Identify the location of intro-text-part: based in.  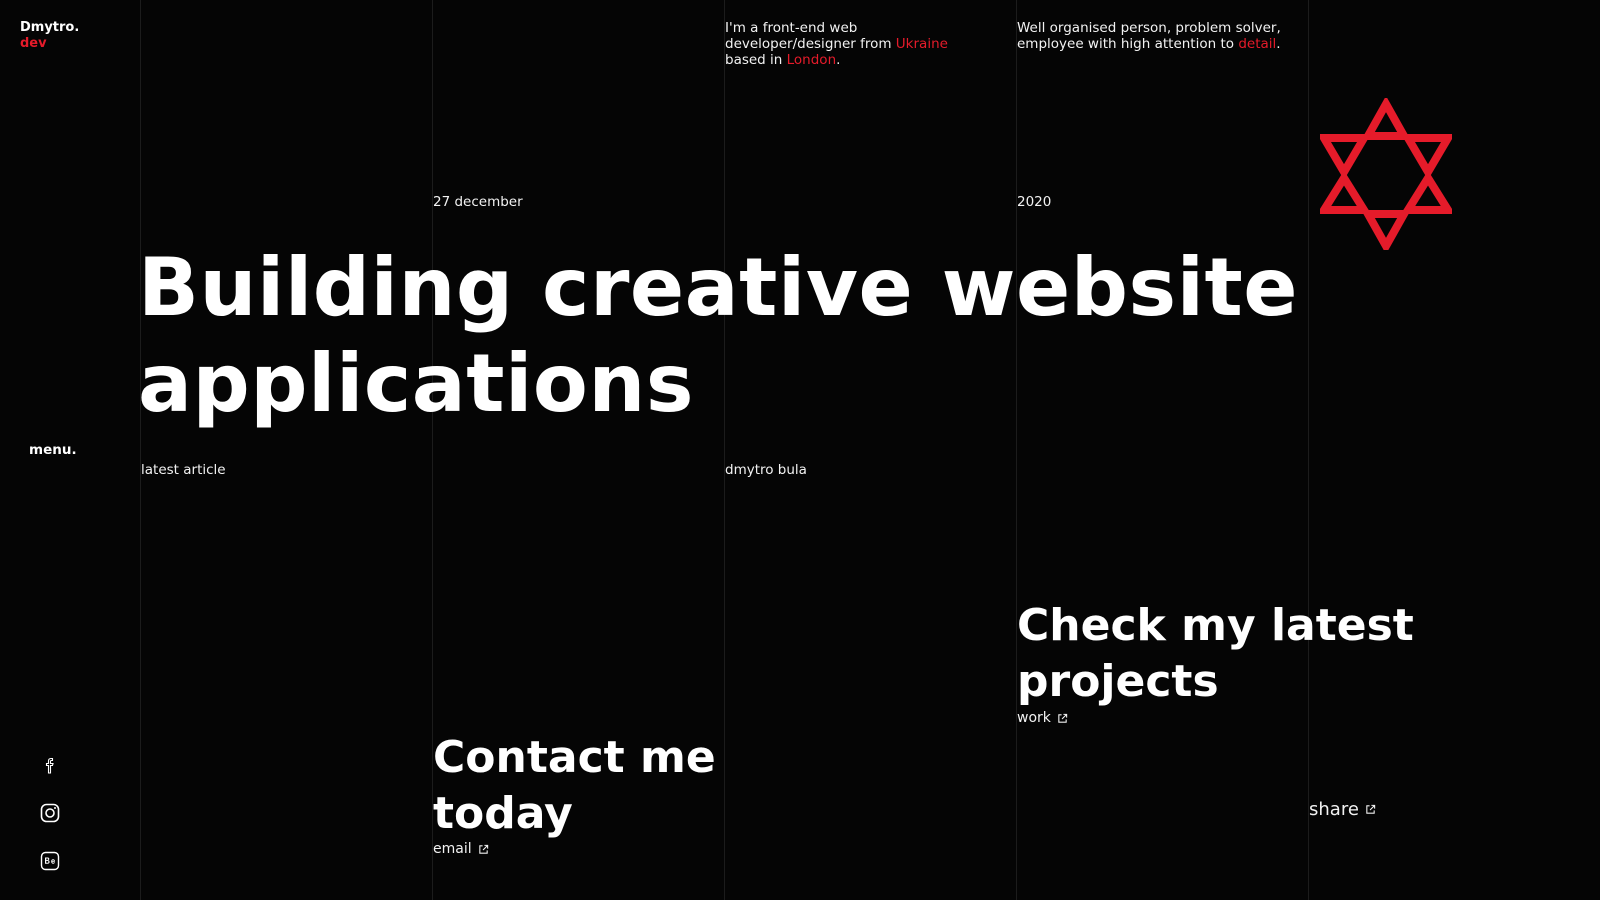
(756, 60).